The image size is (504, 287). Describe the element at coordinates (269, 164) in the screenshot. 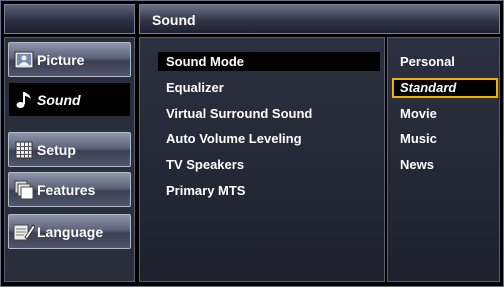

I see `menu-item-tv-speakers: TV Speakers` at that location.